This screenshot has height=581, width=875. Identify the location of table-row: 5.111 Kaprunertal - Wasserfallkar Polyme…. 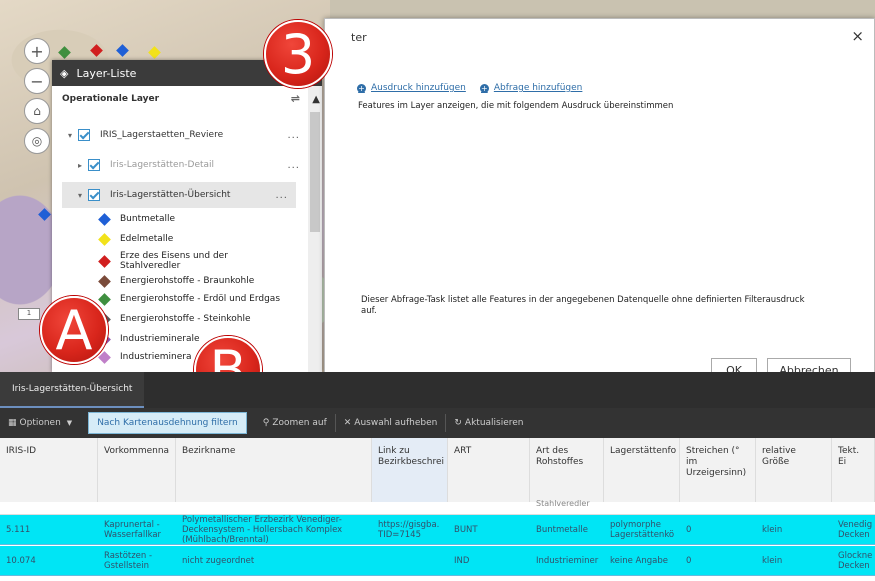
(437, 530).